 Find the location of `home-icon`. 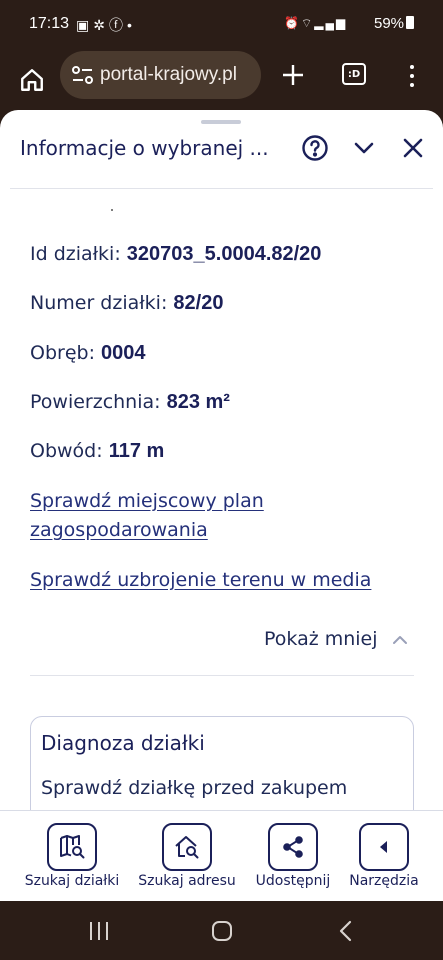

home-icon is located at coordinates (32, 80).